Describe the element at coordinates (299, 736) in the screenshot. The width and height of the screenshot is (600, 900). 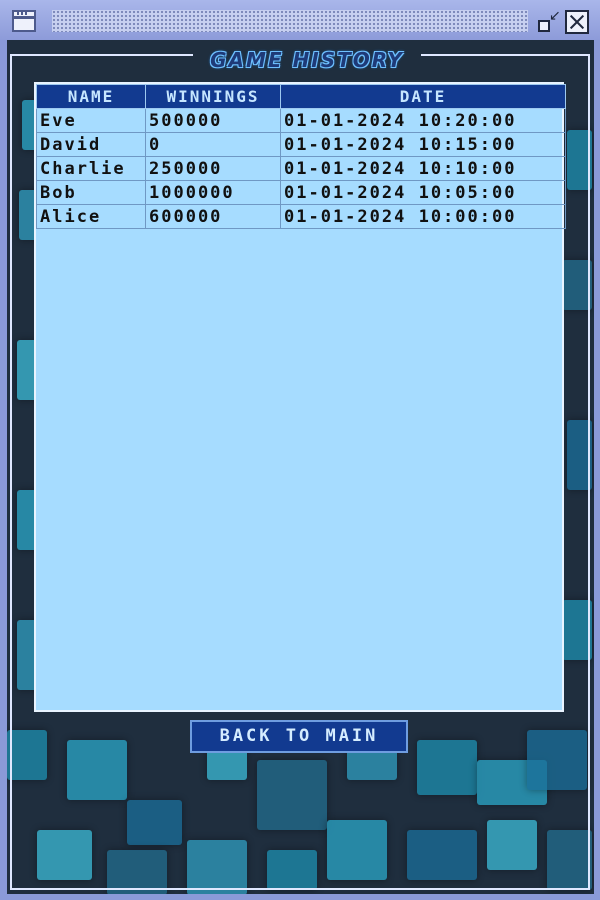
I see `back-to-main-button: BACK TO MAIN` at that location.